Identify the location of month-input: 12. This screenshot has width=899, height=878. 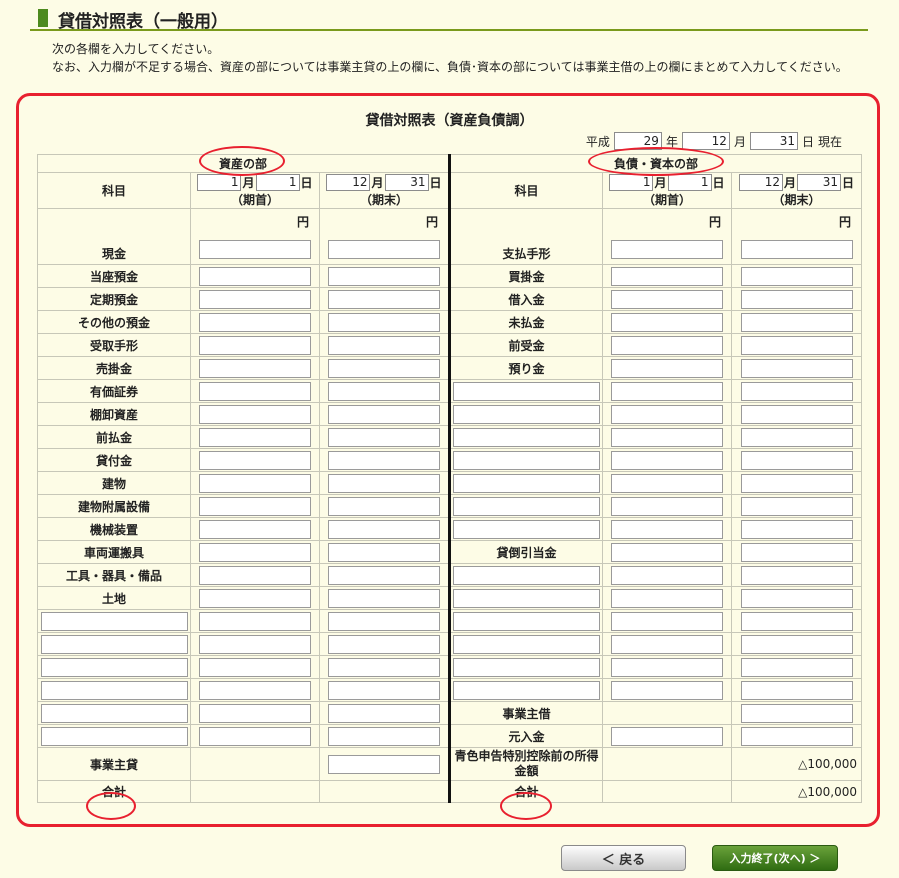
(705, 141).